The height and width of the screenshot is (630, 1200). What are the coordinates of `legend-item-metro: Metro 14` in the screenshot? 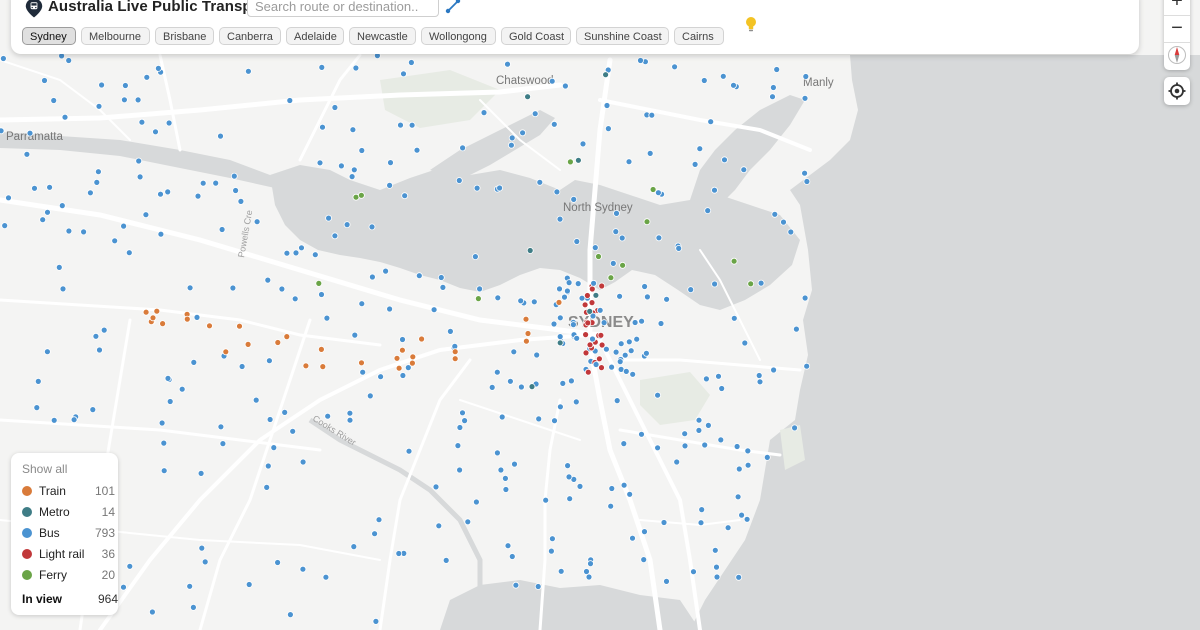 It's located at (68, 512).